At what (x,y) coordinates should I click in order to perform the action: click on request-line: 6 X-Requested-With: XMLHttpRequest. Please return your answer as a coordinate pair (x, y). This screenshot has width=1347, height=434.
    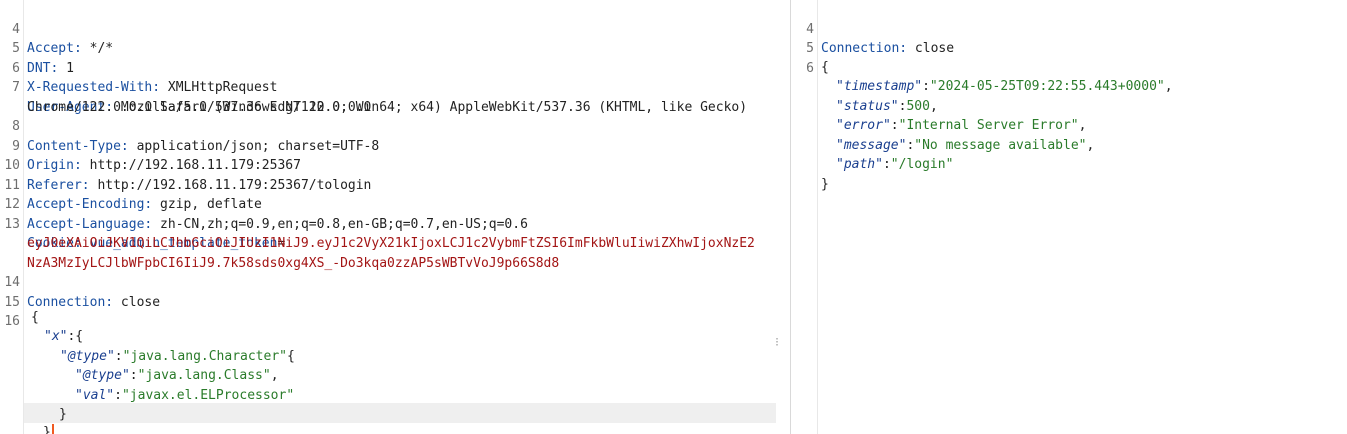
    Looking at the image, I should click on (138, 67).